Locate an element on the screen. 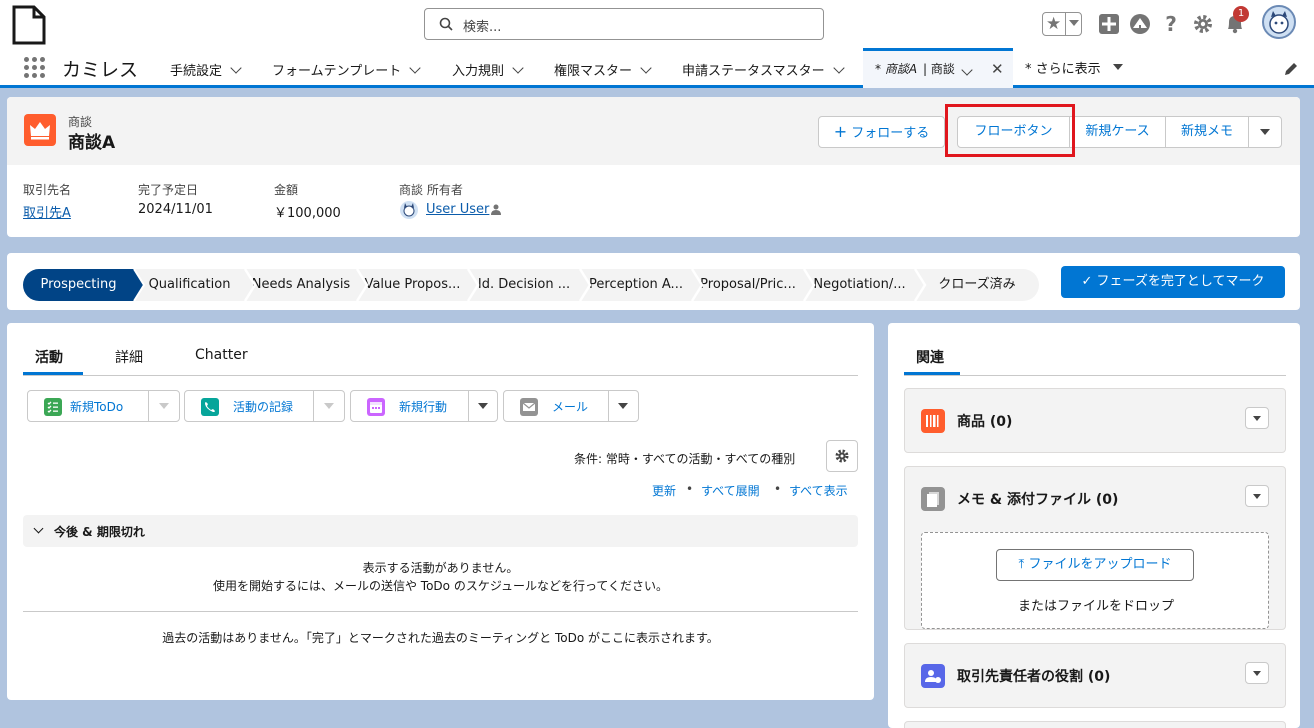  divider is located at coordinates (440, 611).